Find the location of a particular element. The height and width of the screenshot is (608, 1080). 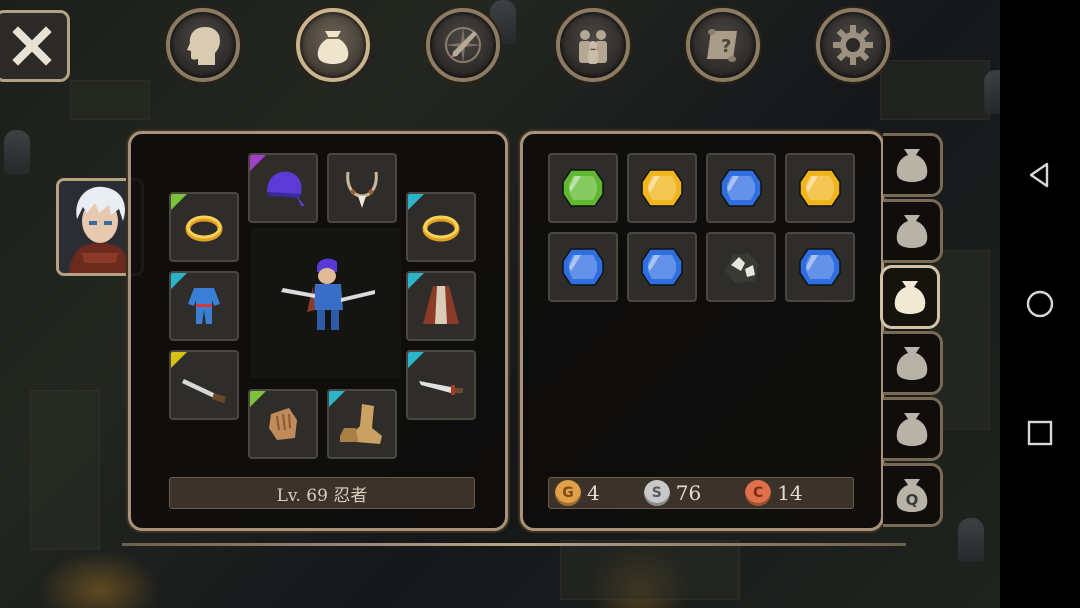

equip-slot-boots is located at coordinates (362, 424).